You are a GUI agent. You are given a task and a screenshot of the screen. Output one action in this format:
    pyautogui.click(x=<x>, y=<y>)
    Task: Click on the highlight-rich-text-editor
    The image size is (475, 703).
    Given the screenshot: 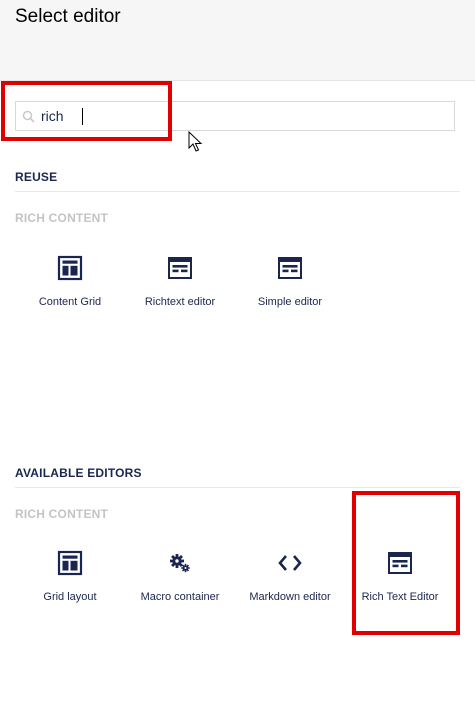 What is the action you would take?
    pyautogui.click(x=406, y=563)
    